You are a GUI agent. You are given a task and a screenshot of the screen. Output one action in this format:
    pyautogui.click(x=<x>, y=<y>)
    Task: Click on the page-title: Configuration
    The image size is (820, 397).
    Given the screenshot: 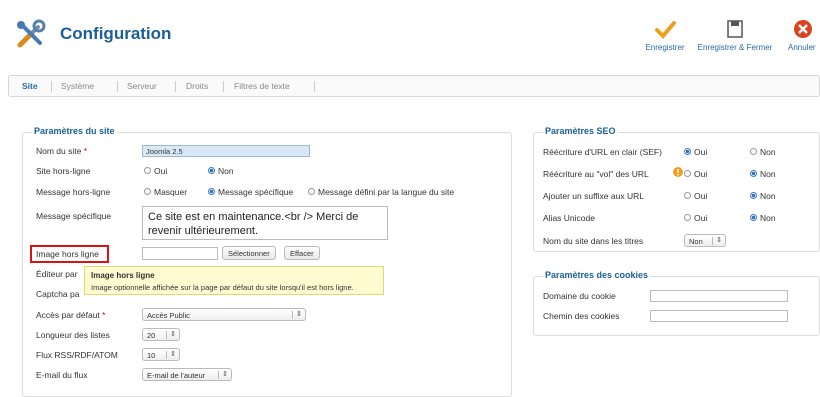 What is the action you would take?
    pyautogui.click(x=116, y=33)
    